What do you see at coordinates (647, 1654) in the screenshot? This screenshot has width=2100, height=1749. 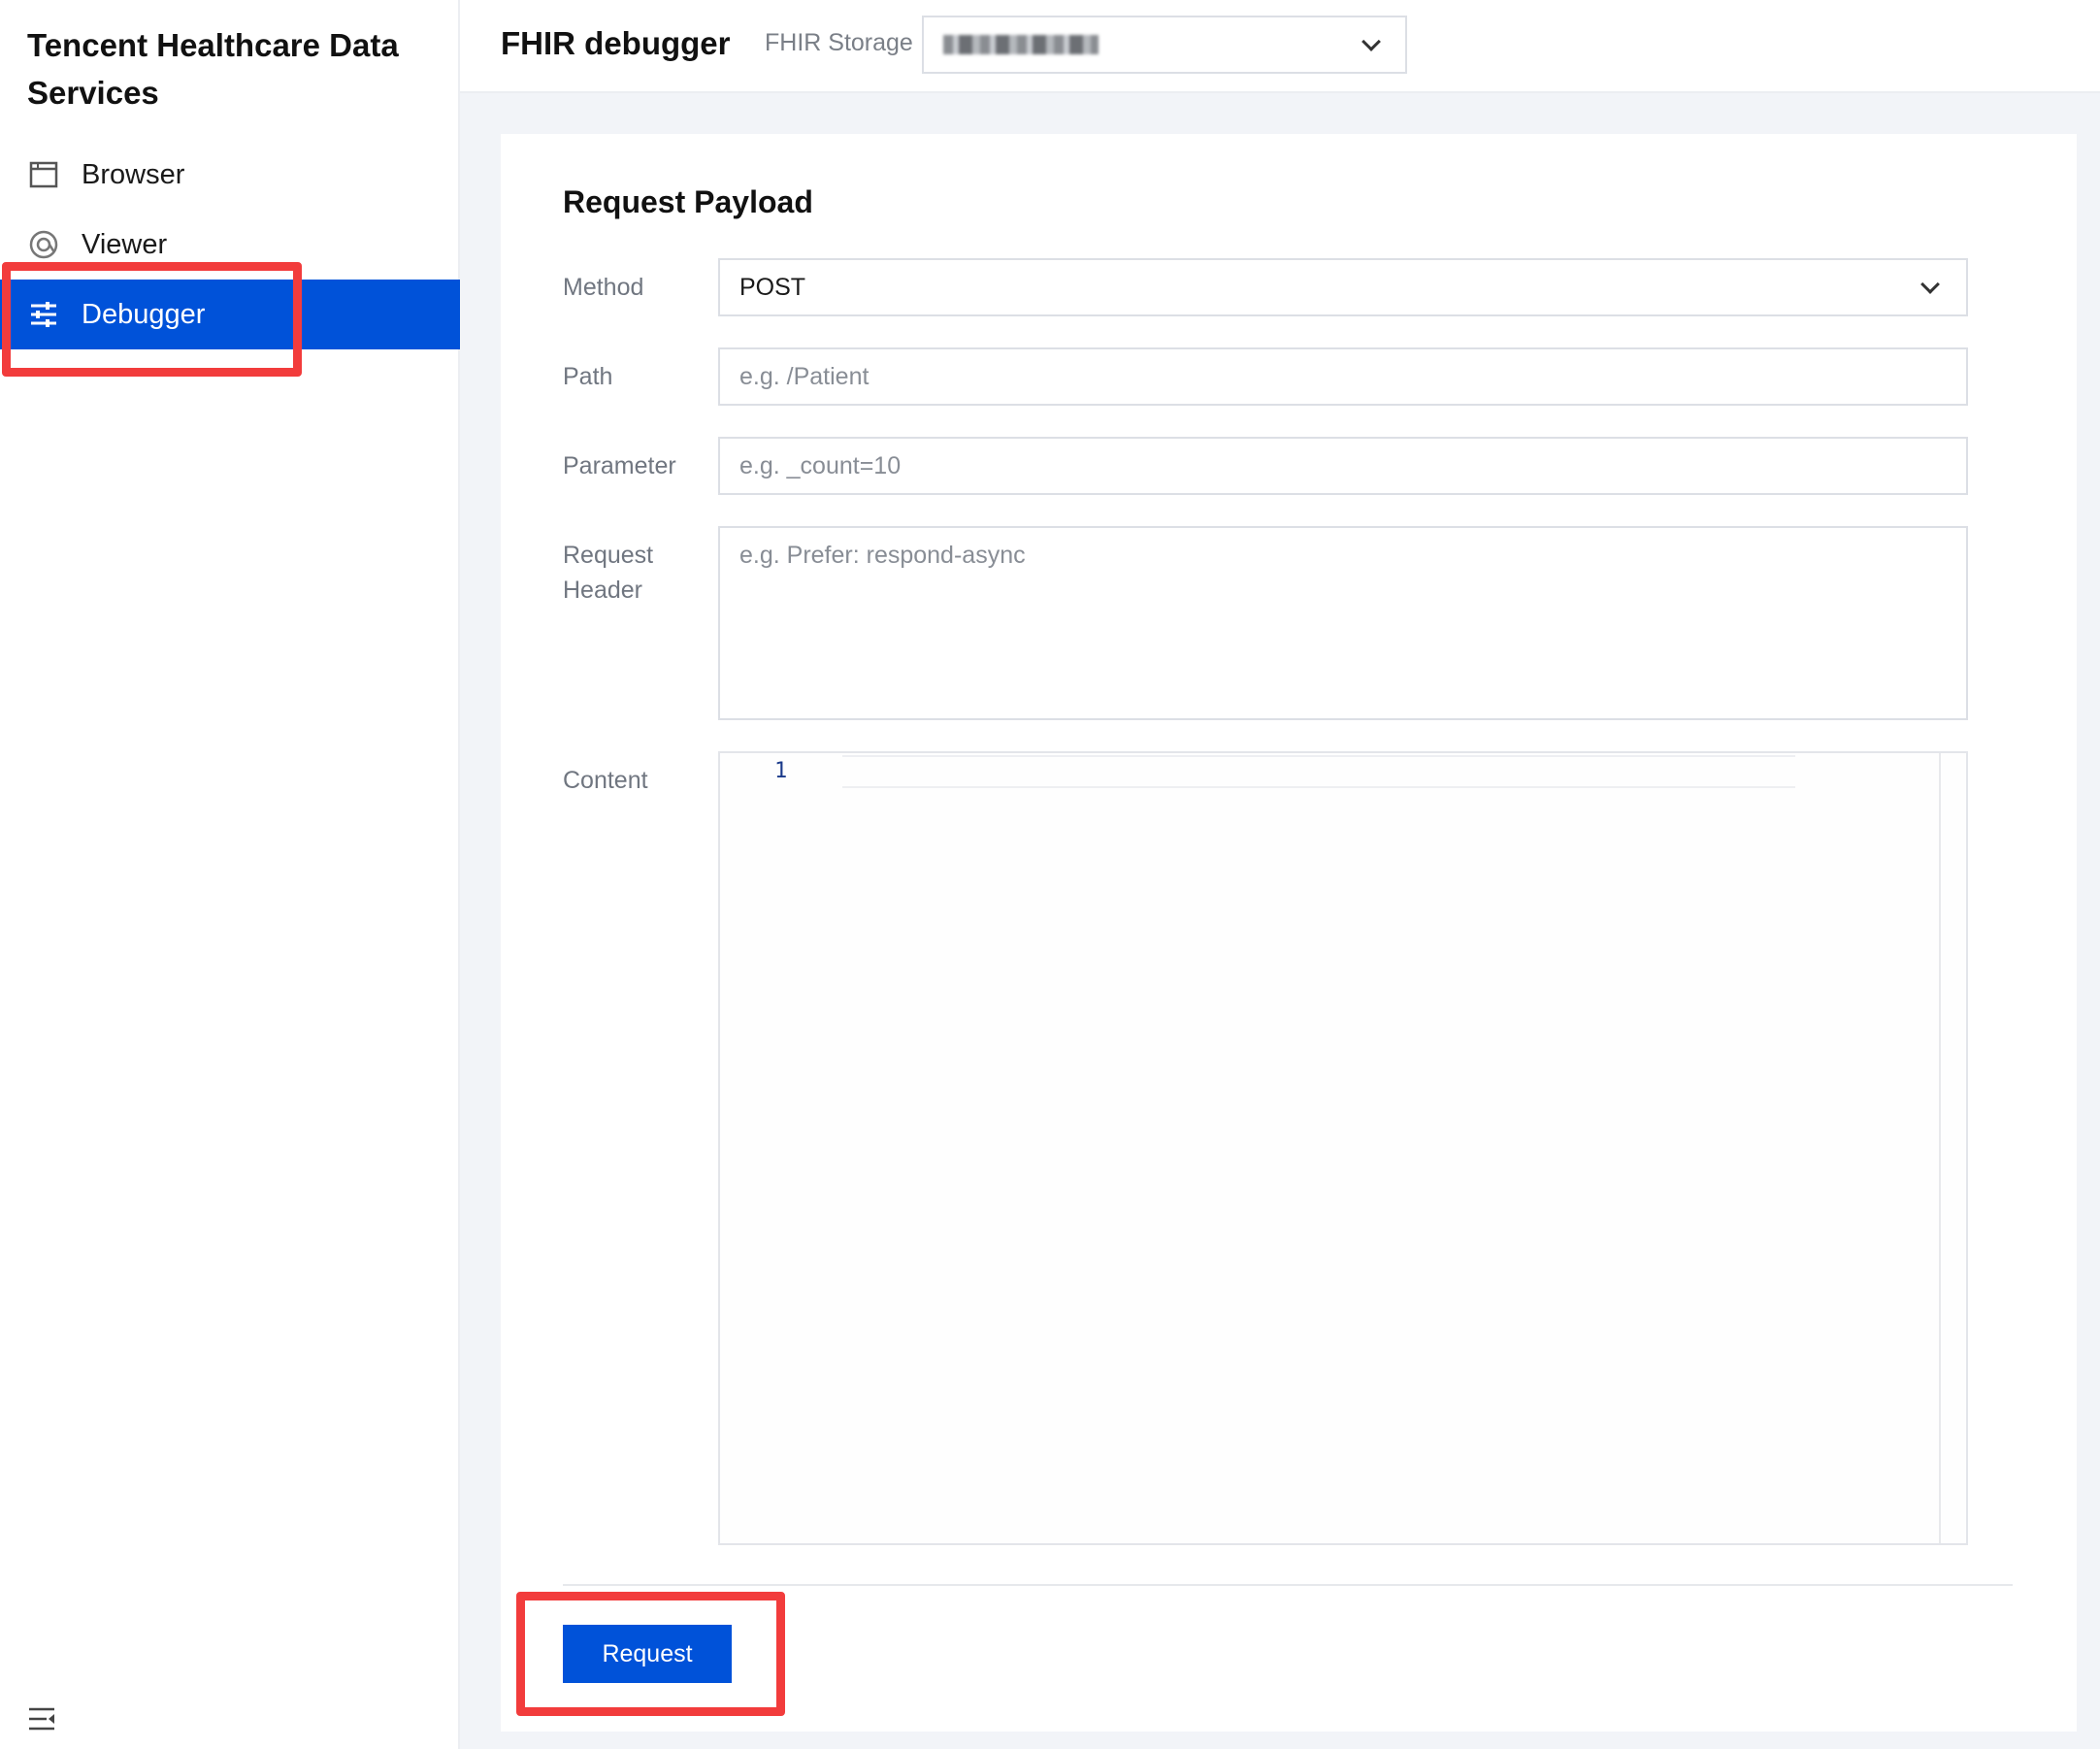 I see `request-button: Request` at bounding box center [647, 1654].